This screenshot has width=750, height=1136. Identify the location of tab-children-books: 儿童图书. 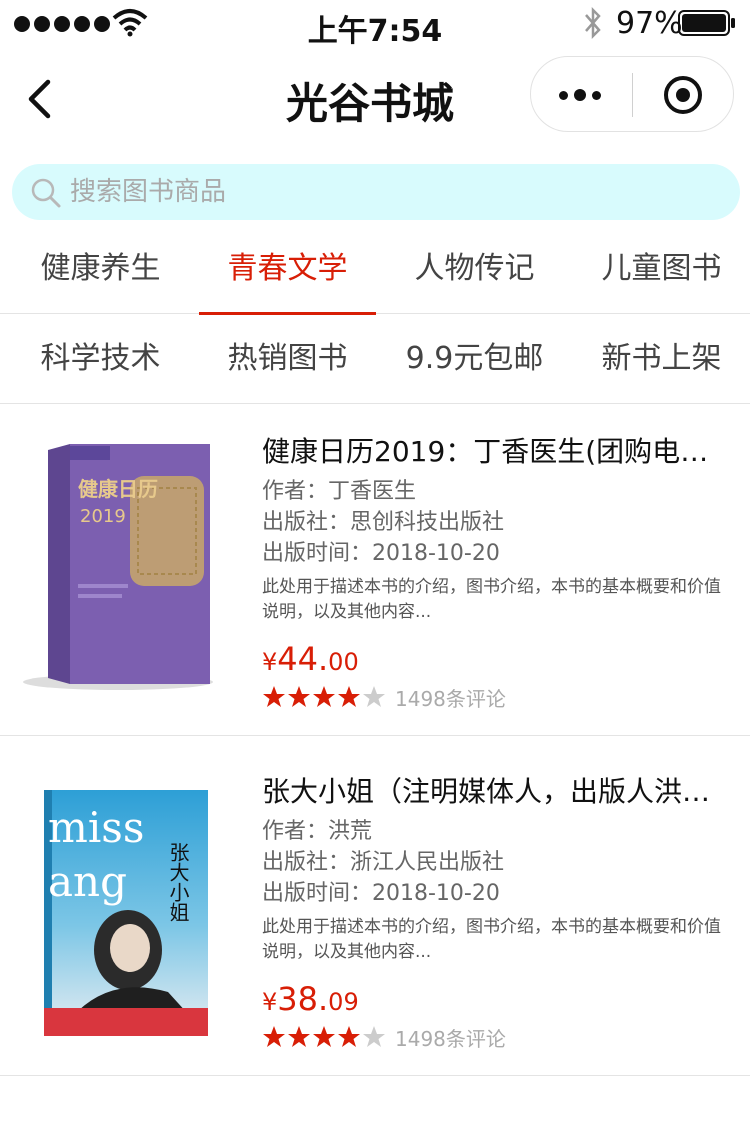
(661, 269).